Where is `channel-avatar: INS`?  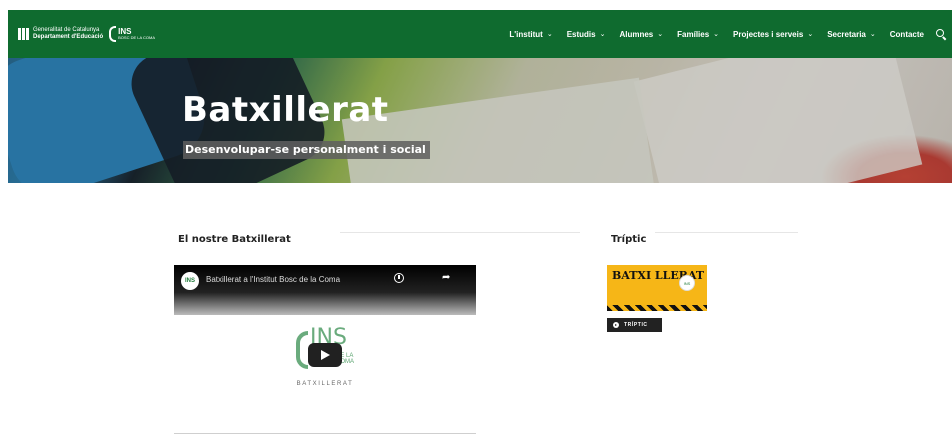
channel-avatar: INS is located at coordinates (190, 281).